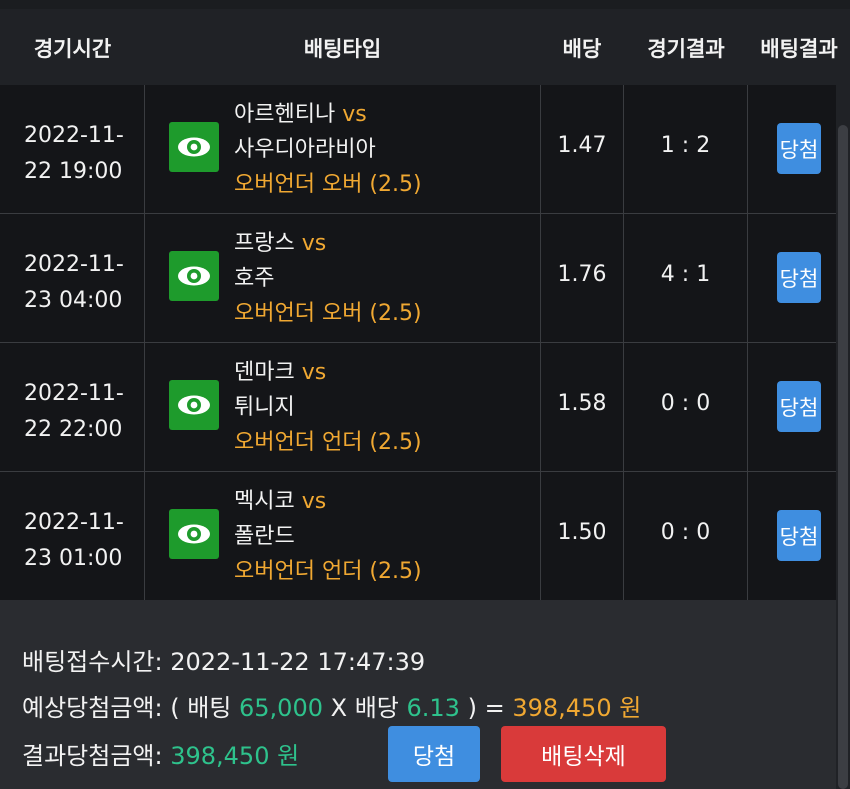  I want to click on time-cell: 2022-11- 23 01:00, so click(72, 536).